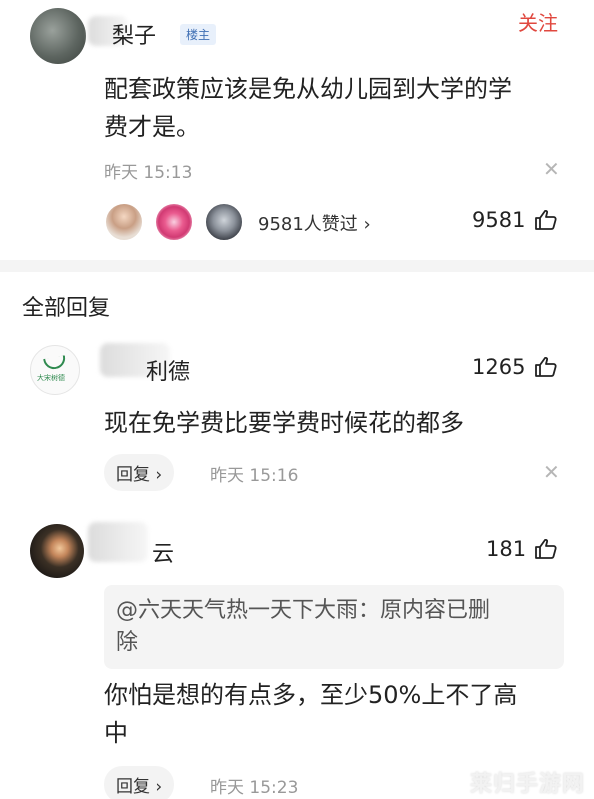  Describe the element at coordinates (284, 423) in the screenshot. I see `reply-content: 现在免学费比要学费时候花的都多` at that location.